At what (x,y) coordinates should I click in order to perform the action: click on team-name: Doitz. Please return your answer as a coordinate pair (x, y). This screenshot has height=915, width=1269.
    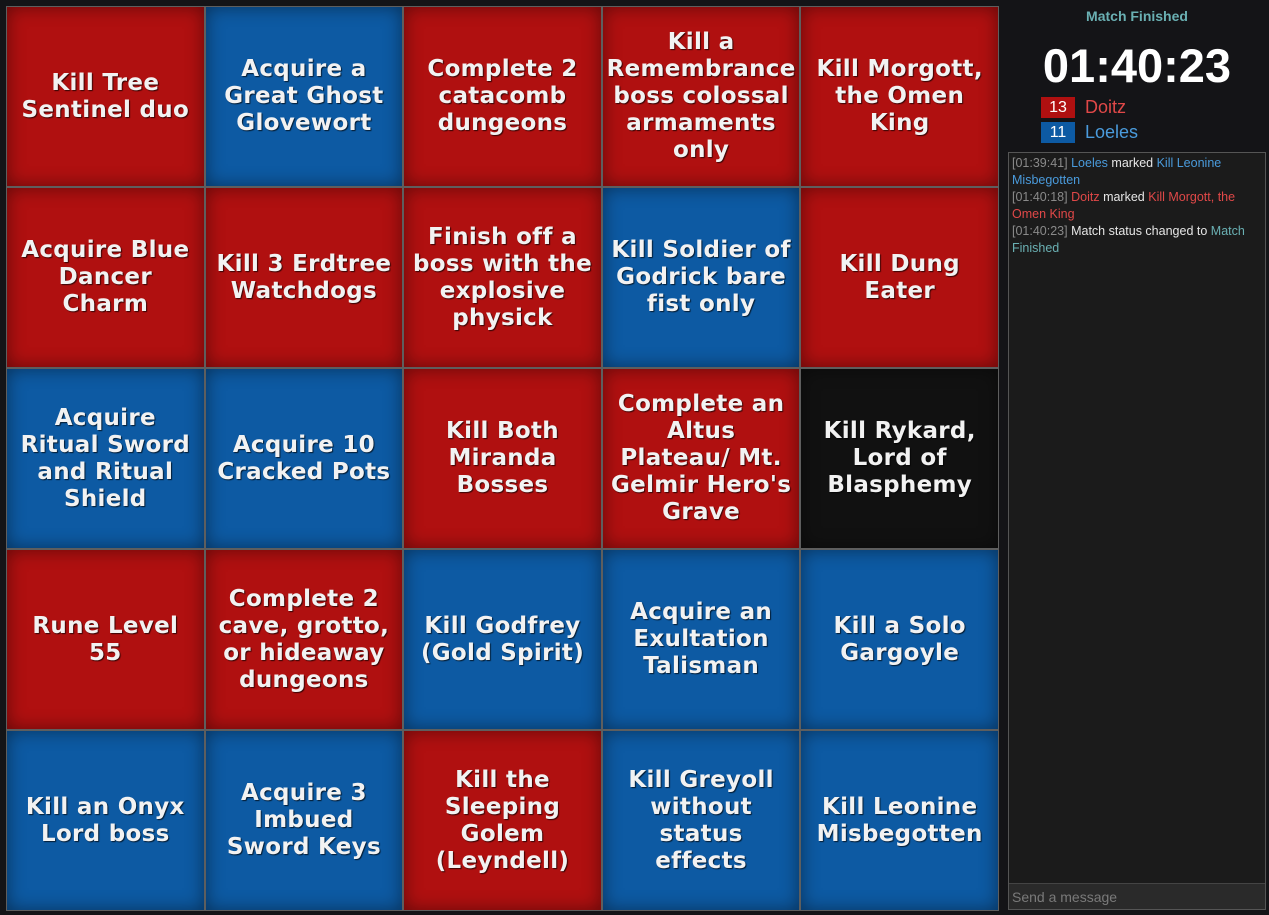
    Looking at the image, I should click on (1106, 106).